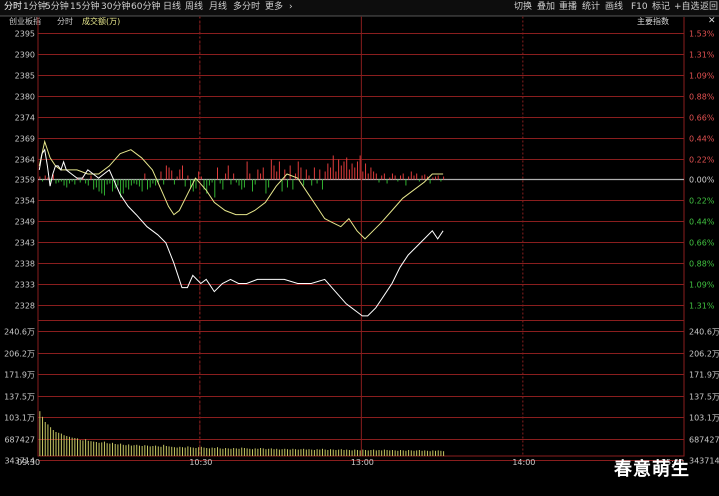 This screenshot has width=719, height=496. I want to click on price-tick-label: 2333, so click(25, 285).